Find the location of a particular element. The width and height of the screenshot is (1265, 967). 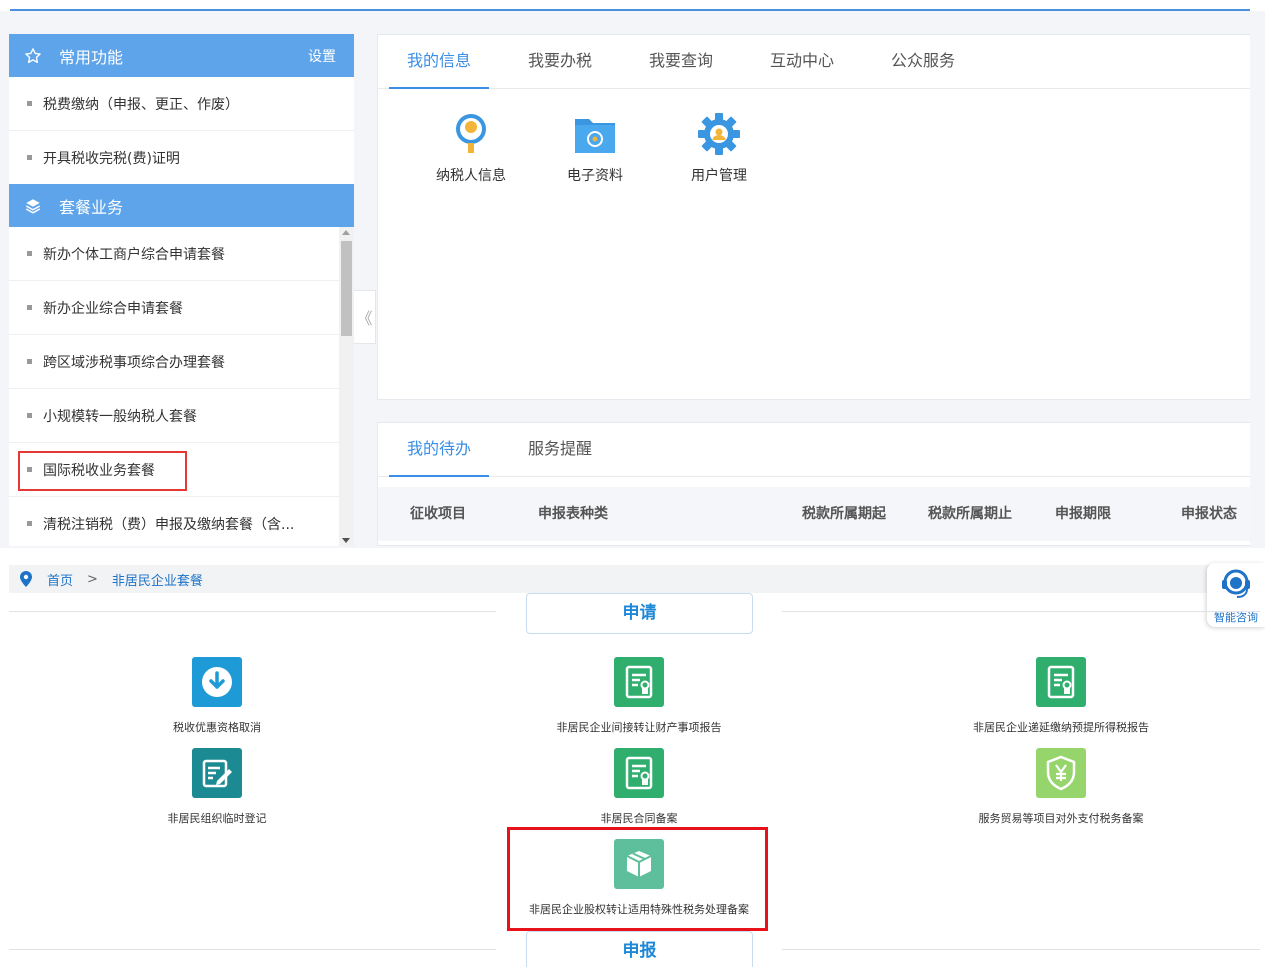

tab-my-todo: 我的待办 is located at coordinates (439, 450).